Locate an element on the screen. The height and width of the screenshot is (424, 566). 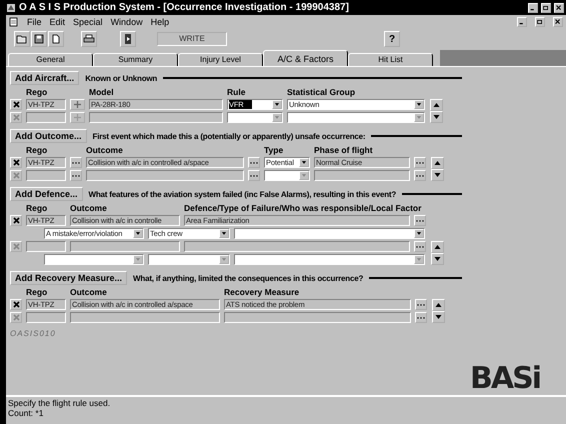
menu-item: Help is located at coordinates (160, 21).